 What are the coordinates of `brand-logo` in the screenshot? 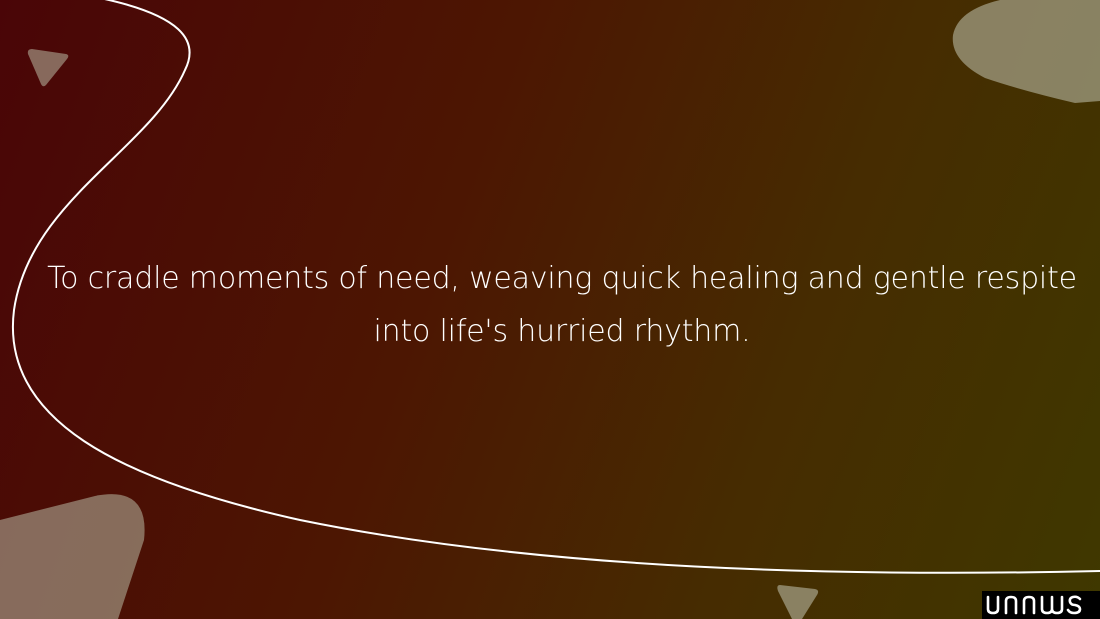 It's located at (1041, 605).